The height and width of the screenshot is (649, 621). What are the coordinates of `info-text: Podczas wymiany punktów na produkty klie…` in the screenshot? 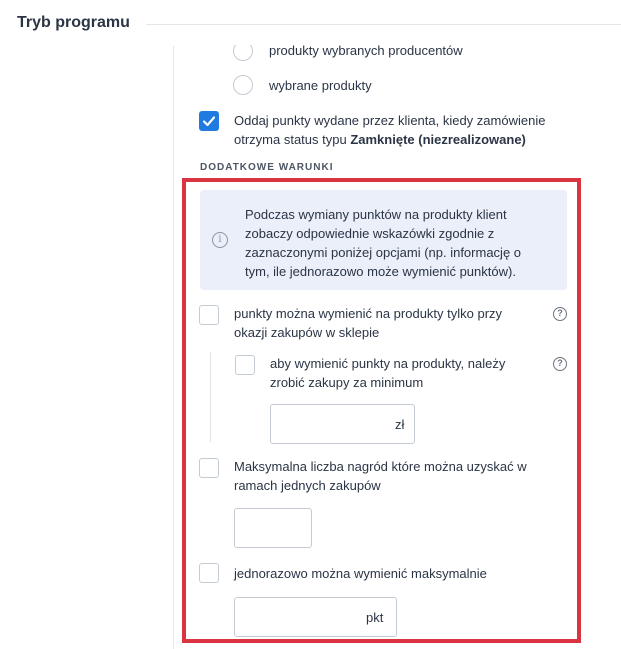 It's located at (383, 243).